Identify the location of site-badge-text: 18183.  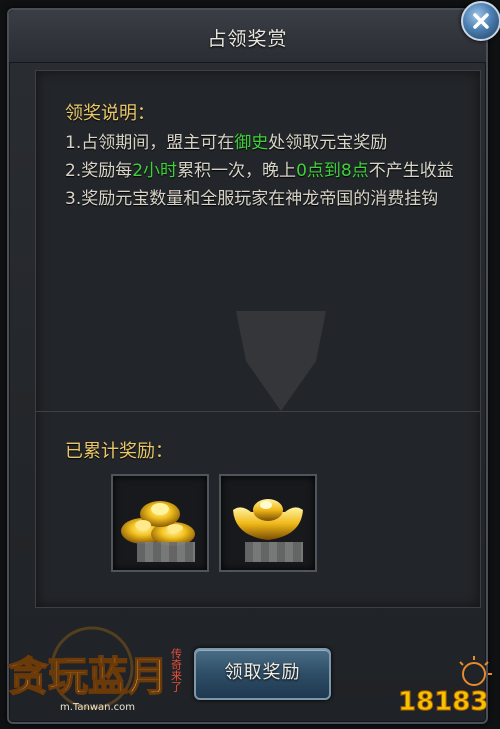
(443, 702).